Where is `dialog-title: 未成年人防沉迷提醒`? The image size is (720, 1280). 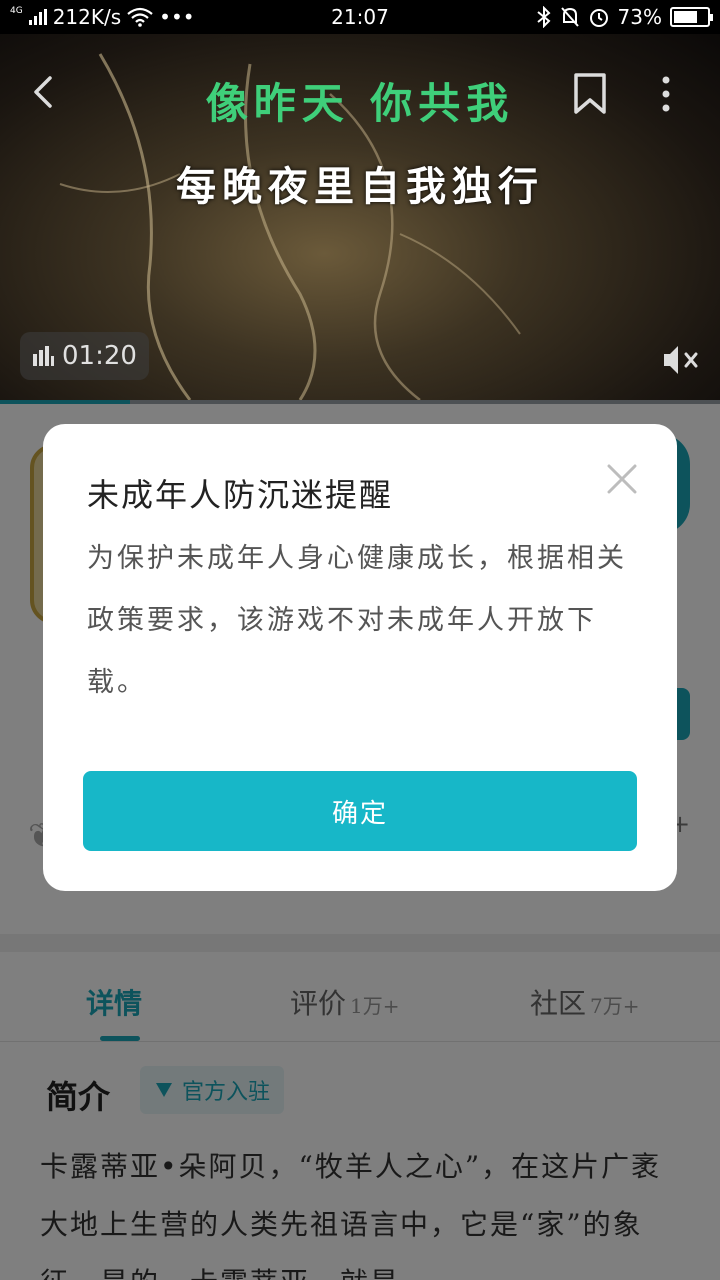 dialog-title: 未成年人防沉迷提醒 is located at coordinates (240, 495).